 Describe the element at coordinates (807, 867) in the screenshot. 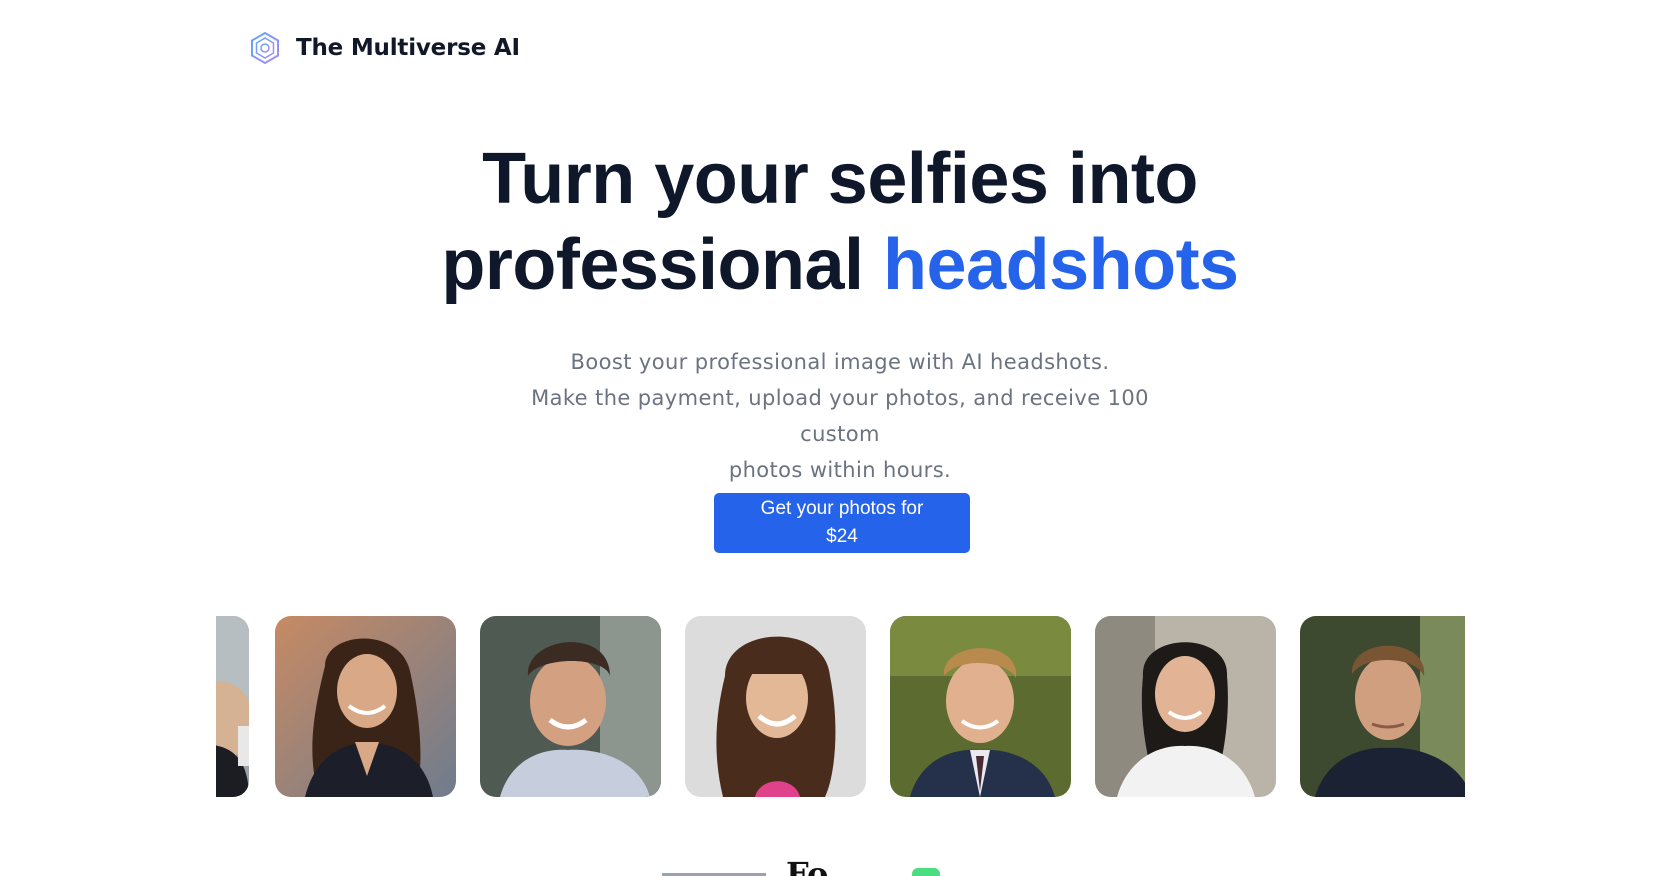

I see `press-logo: Fo` at that location.